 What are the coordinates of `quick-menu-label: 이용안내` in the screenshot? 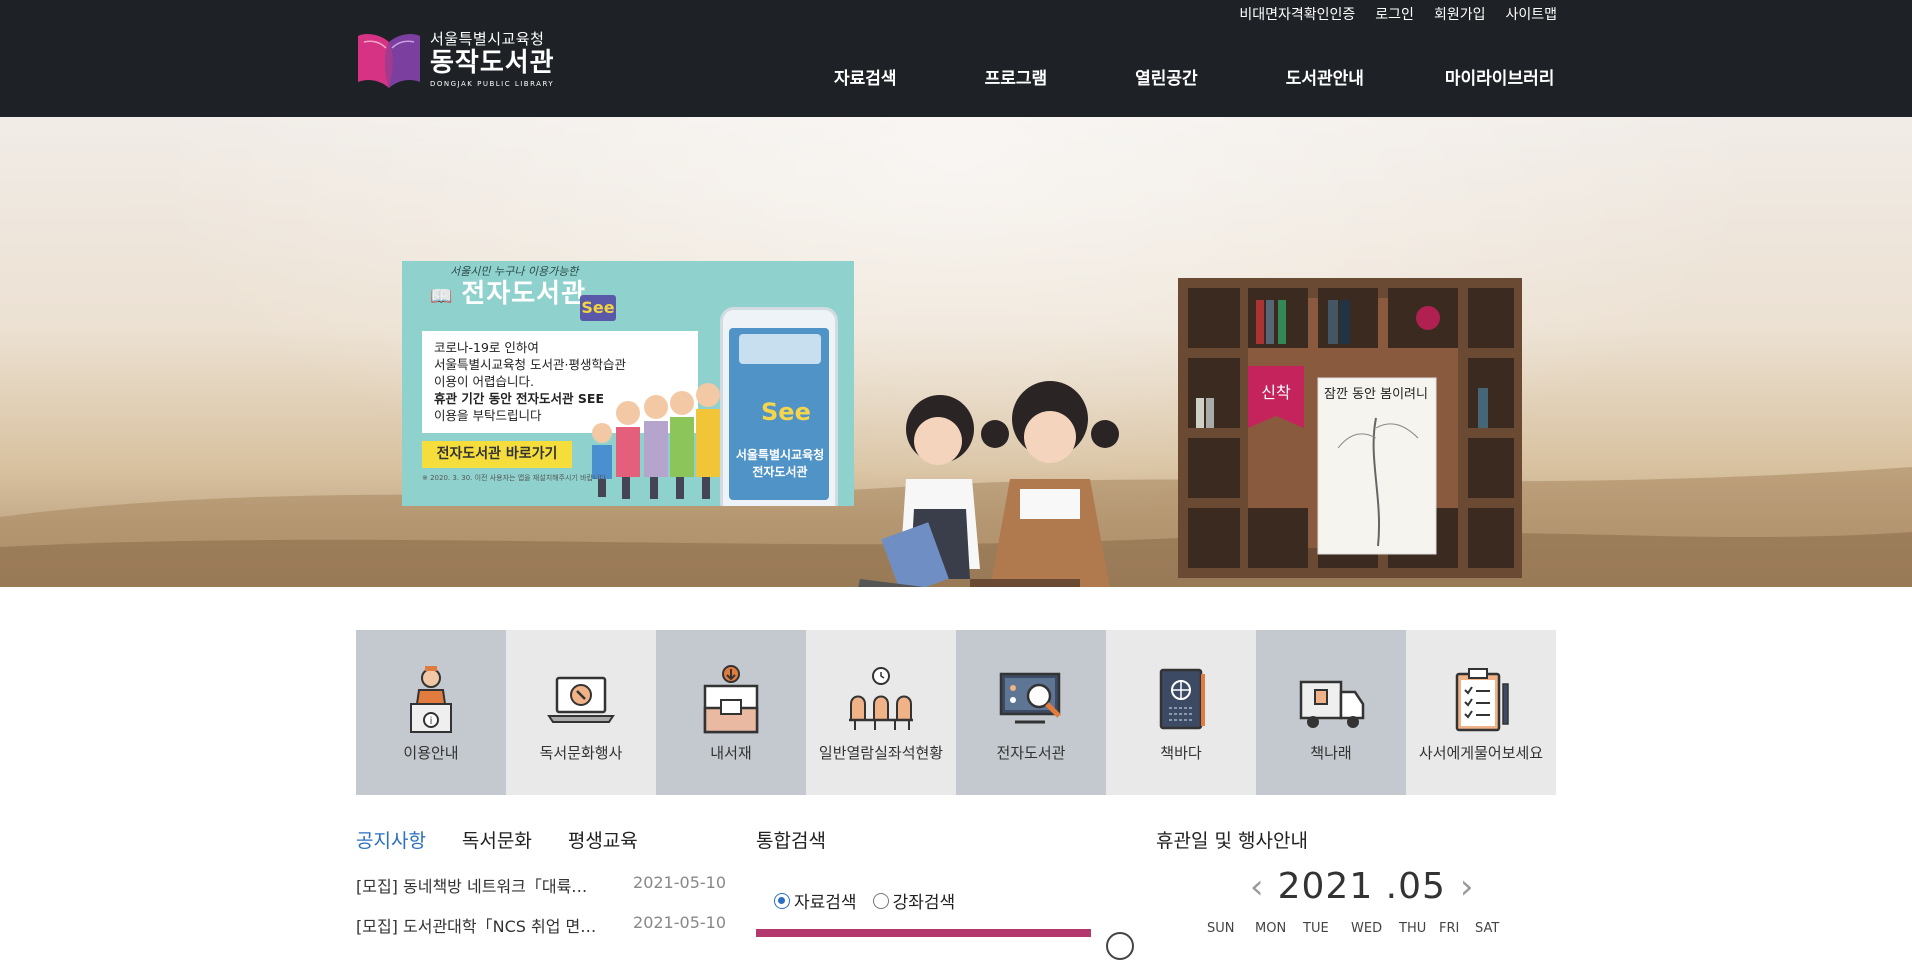 It's located at (431, 753).